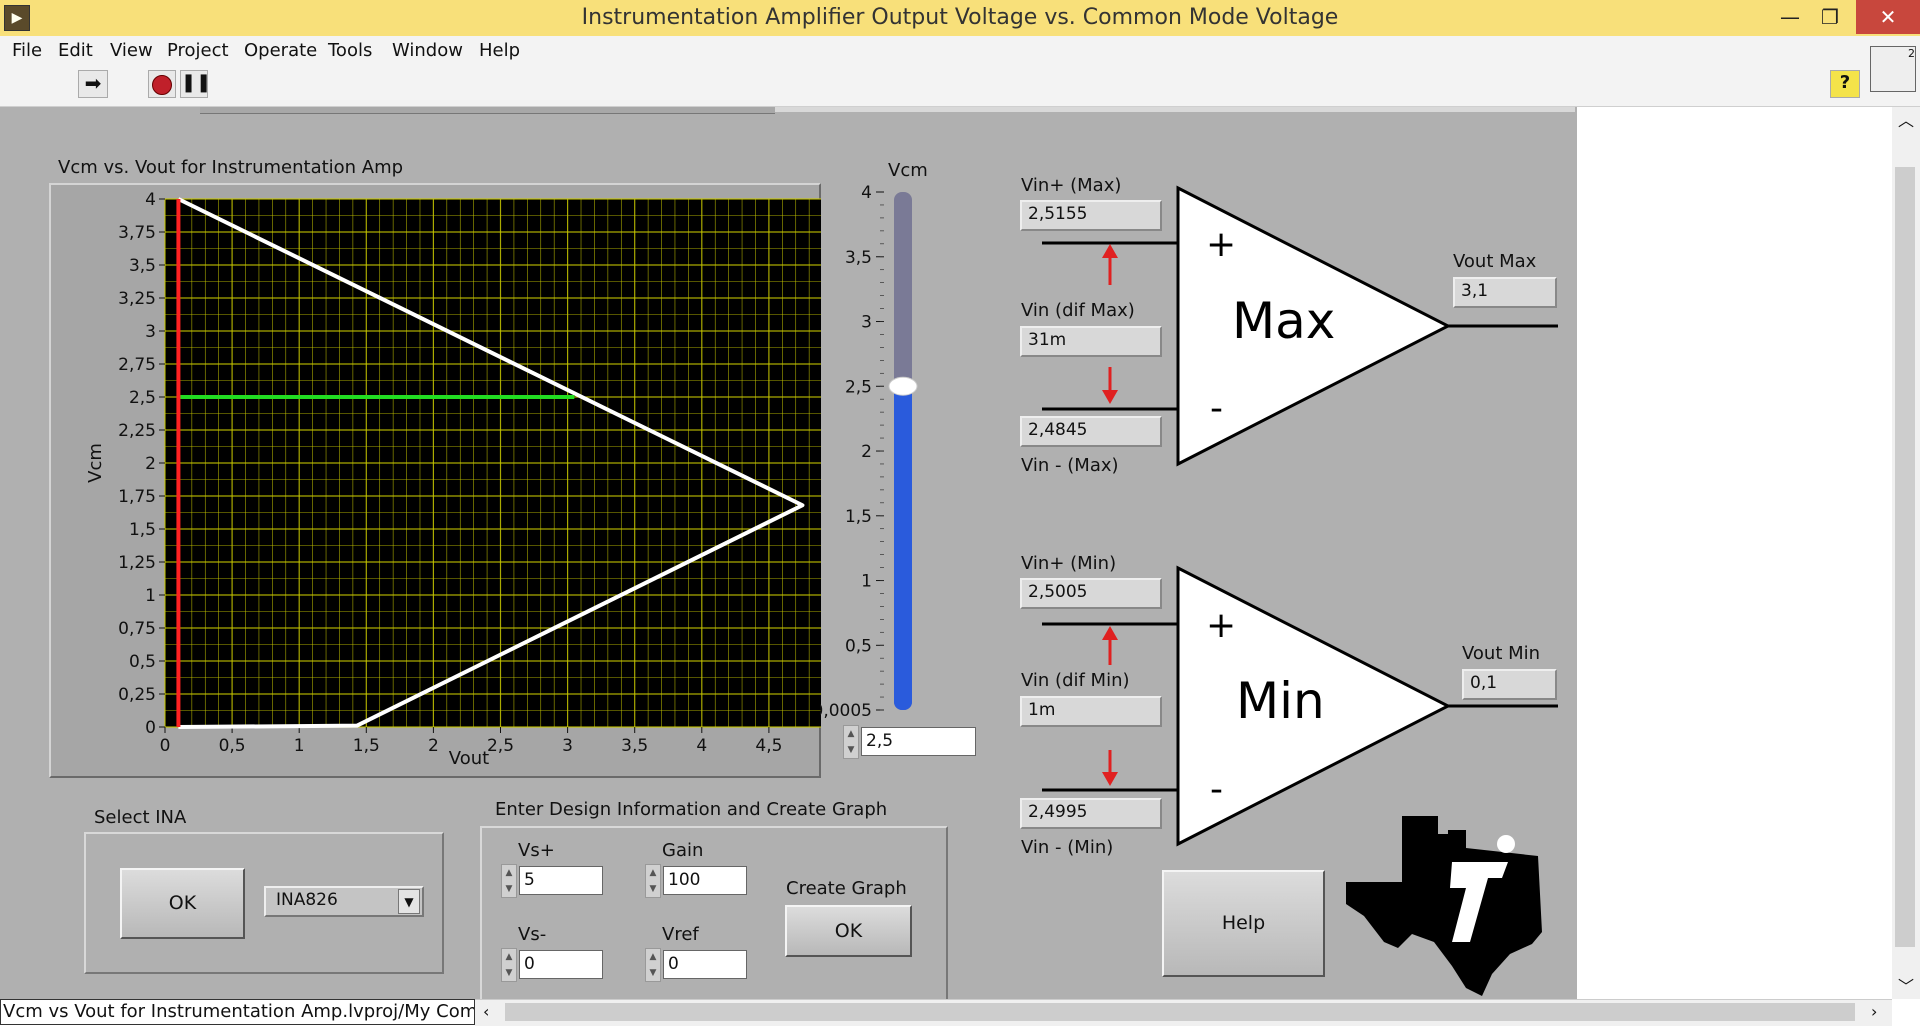  What do you see at coordinates (918, 741) in the screenshot?
I see `vcm-value-input: 2,5` at bounding box center [918, 741].